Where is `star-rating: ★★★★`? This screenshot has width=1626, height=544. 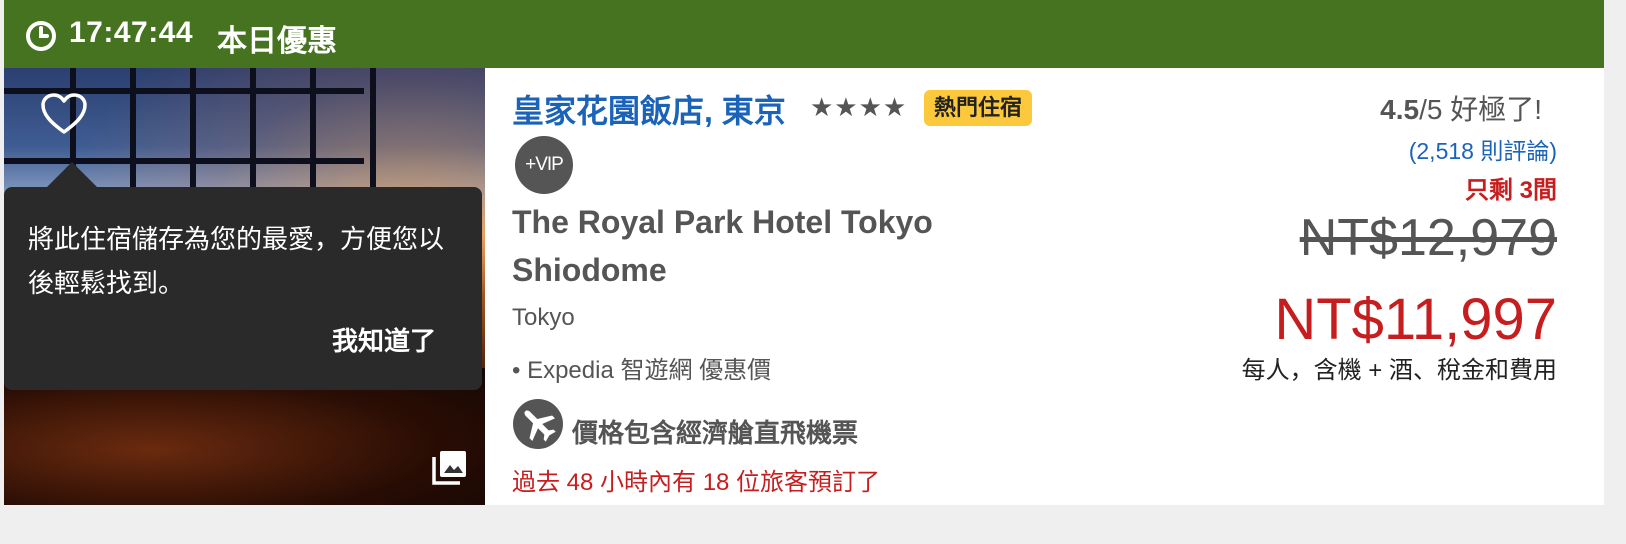 star-rating: ★★★★ is located at coordinates (859, 107).